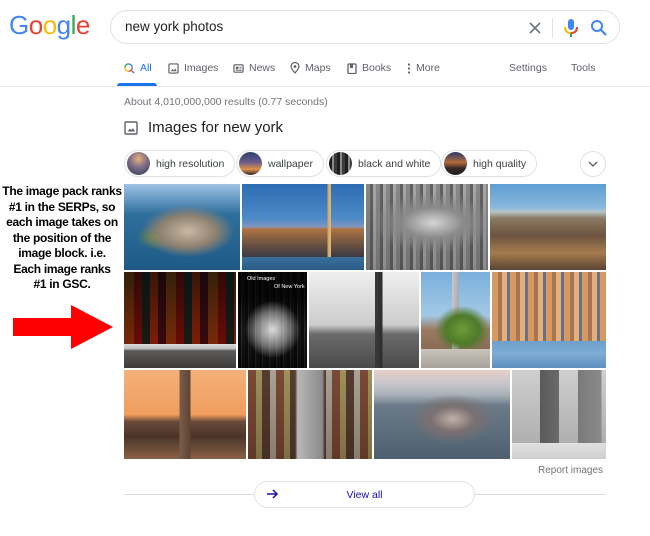  Describe the element at coordinates (262, 68) in the screenshot. I see `tab-label: News` at that location.